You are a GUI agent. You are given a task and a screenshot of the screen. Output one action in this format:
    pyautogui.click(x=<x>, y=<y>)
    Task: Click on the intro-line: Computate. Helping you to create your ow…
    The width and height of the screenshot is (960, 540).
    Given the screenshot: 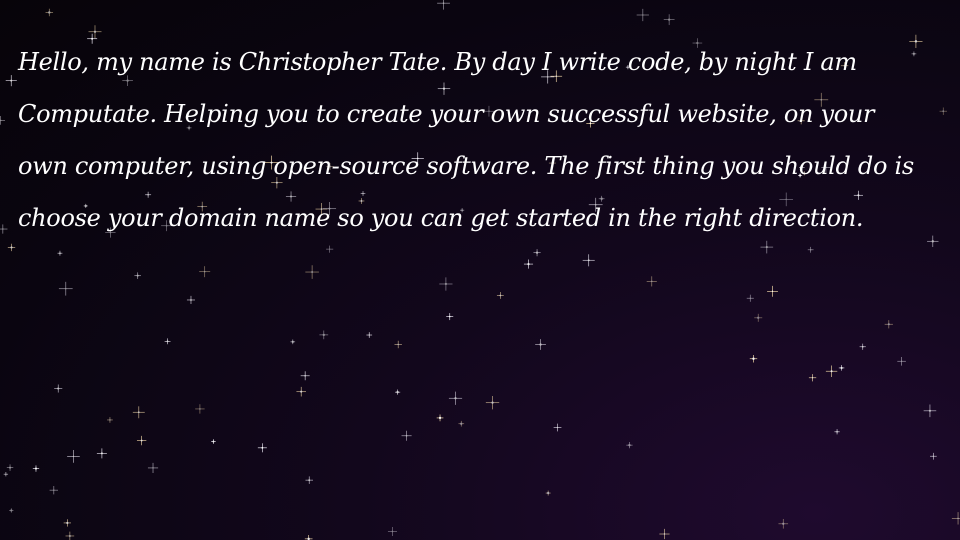 What is the action you would take?
    pyautogui.click(x=446, y=114)
    